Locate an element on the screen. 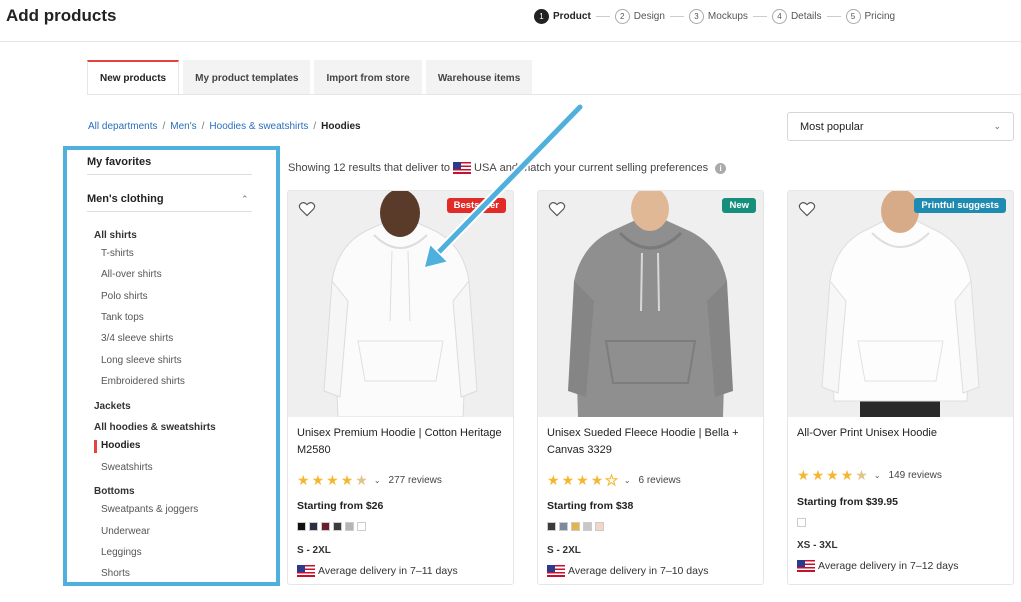 The image size is (1021, 602). product-rating: ★ ★ ★ ★ ★ ⌄ 277 reviews is located at coordinates (369, 480).